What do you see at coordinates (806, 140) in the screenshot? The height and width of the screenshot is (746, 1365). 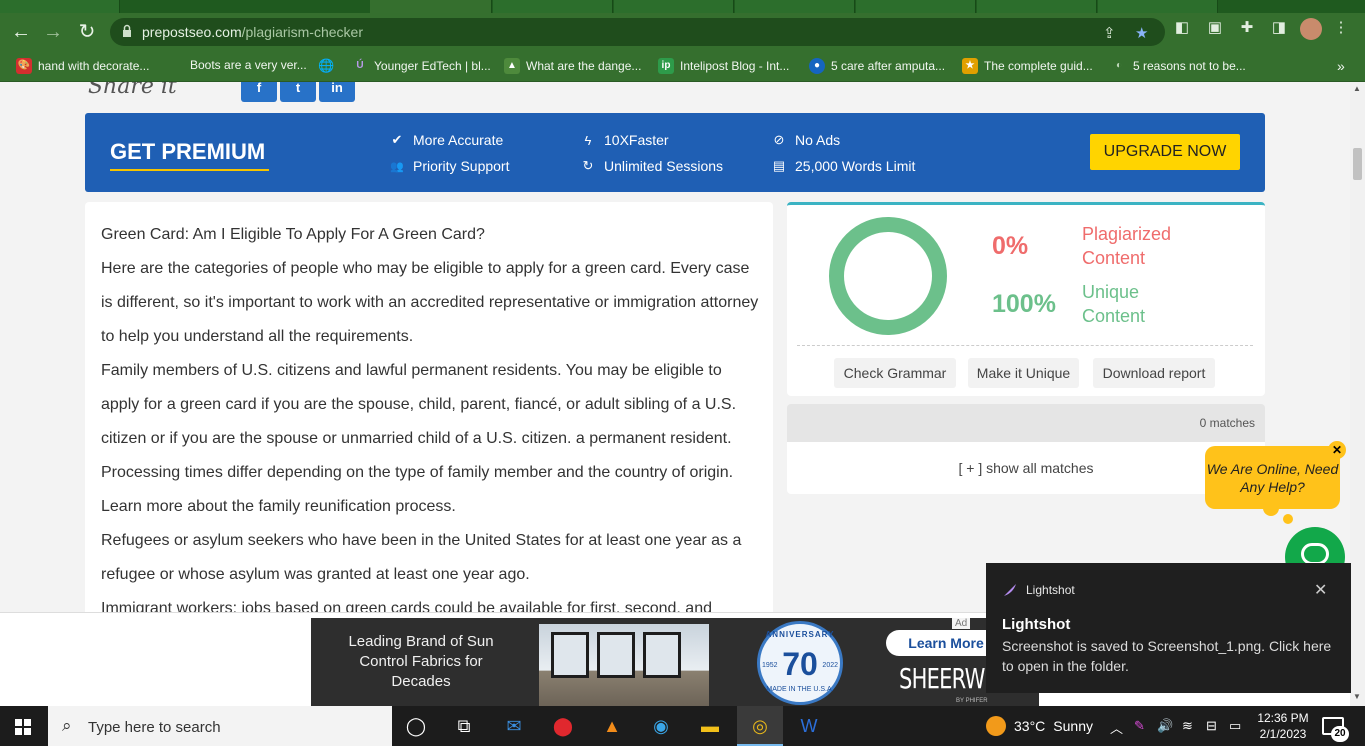 I see `premium-feature: ⊘ No Ads` at bounding box center [806, 140].